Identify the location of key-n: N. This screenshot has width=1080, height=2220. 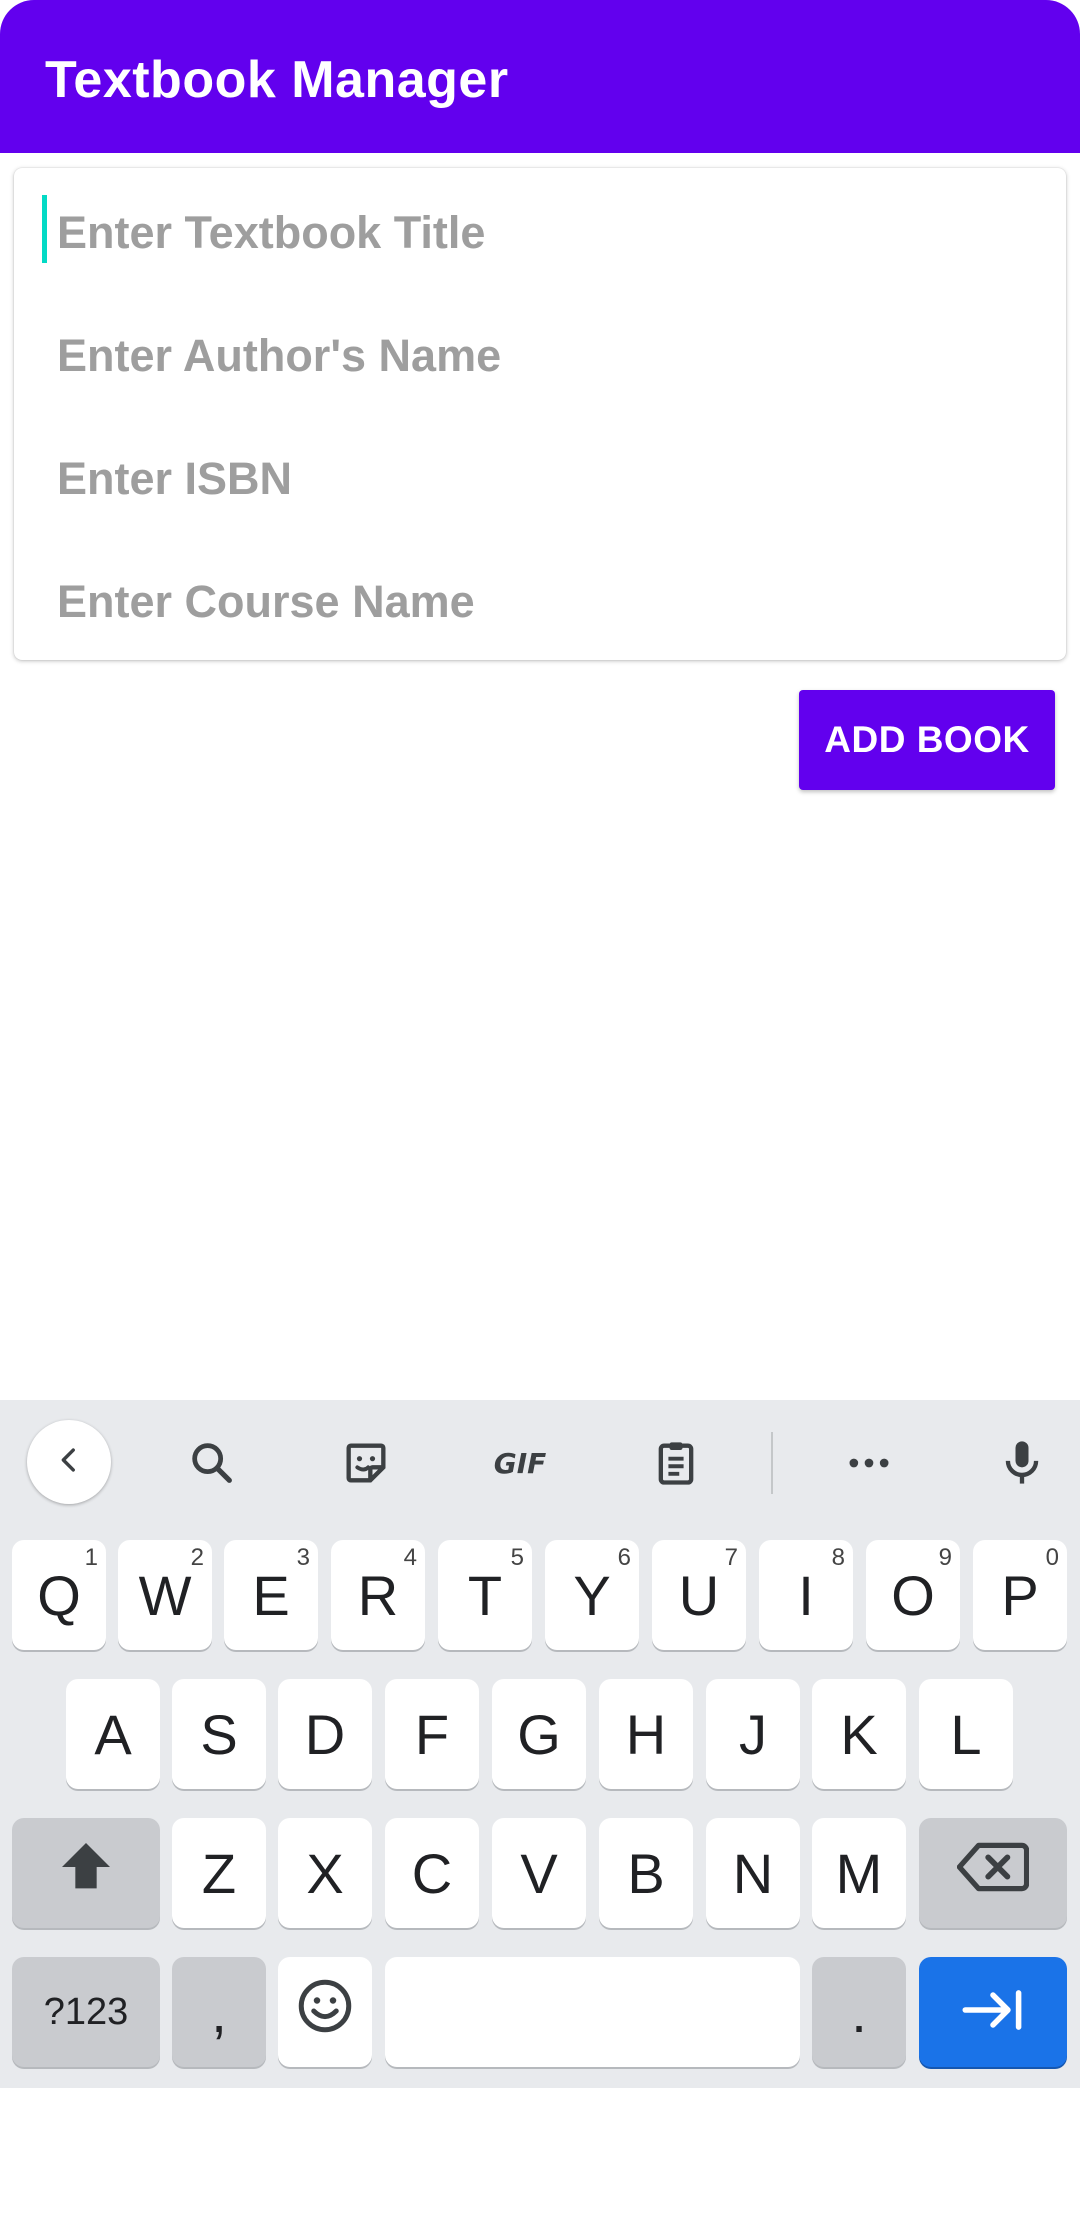
(753, 1873).